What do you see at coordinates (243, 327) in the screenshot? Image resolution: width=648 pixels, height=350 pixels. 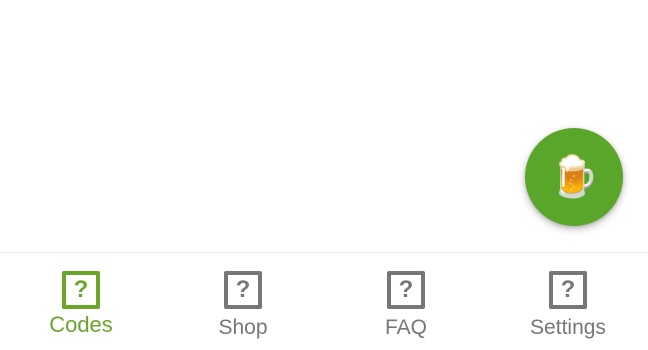 I see `tab-label: Shop` at bounding box center [243, 327].